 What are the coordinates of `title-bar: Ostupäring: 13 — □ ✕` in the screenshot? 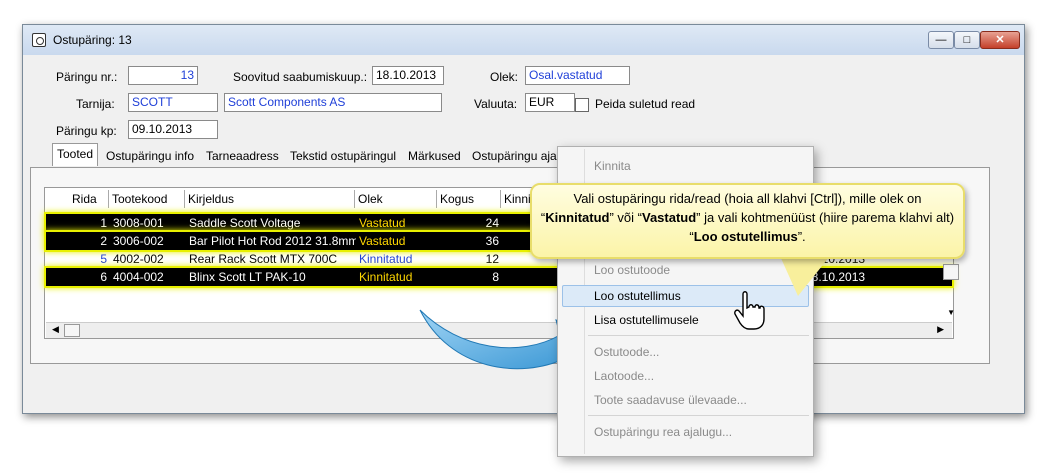 It's located at (523, 40).